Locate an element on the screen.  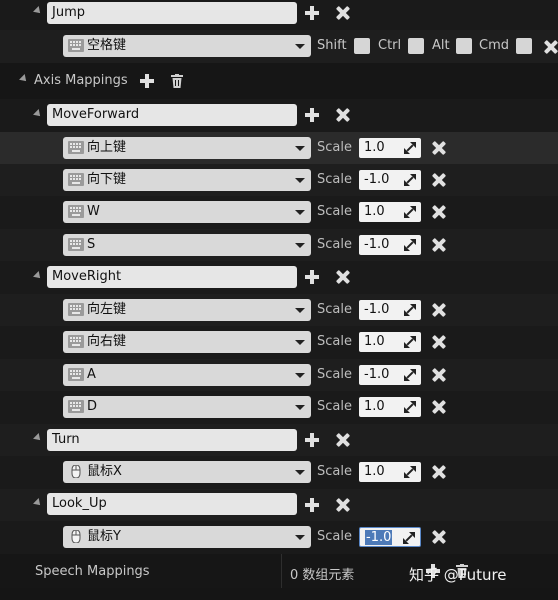
key-label: D is located at coordinates (92, 406).